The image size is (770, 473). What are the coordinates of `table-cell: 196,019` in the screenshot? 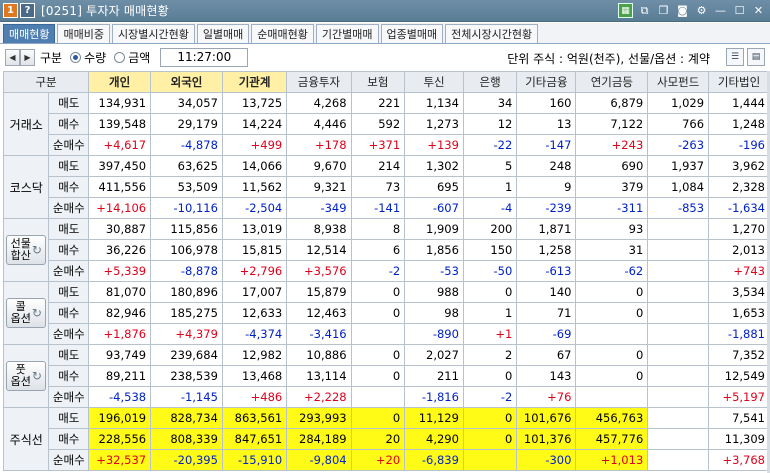 It's located at (120, 418).